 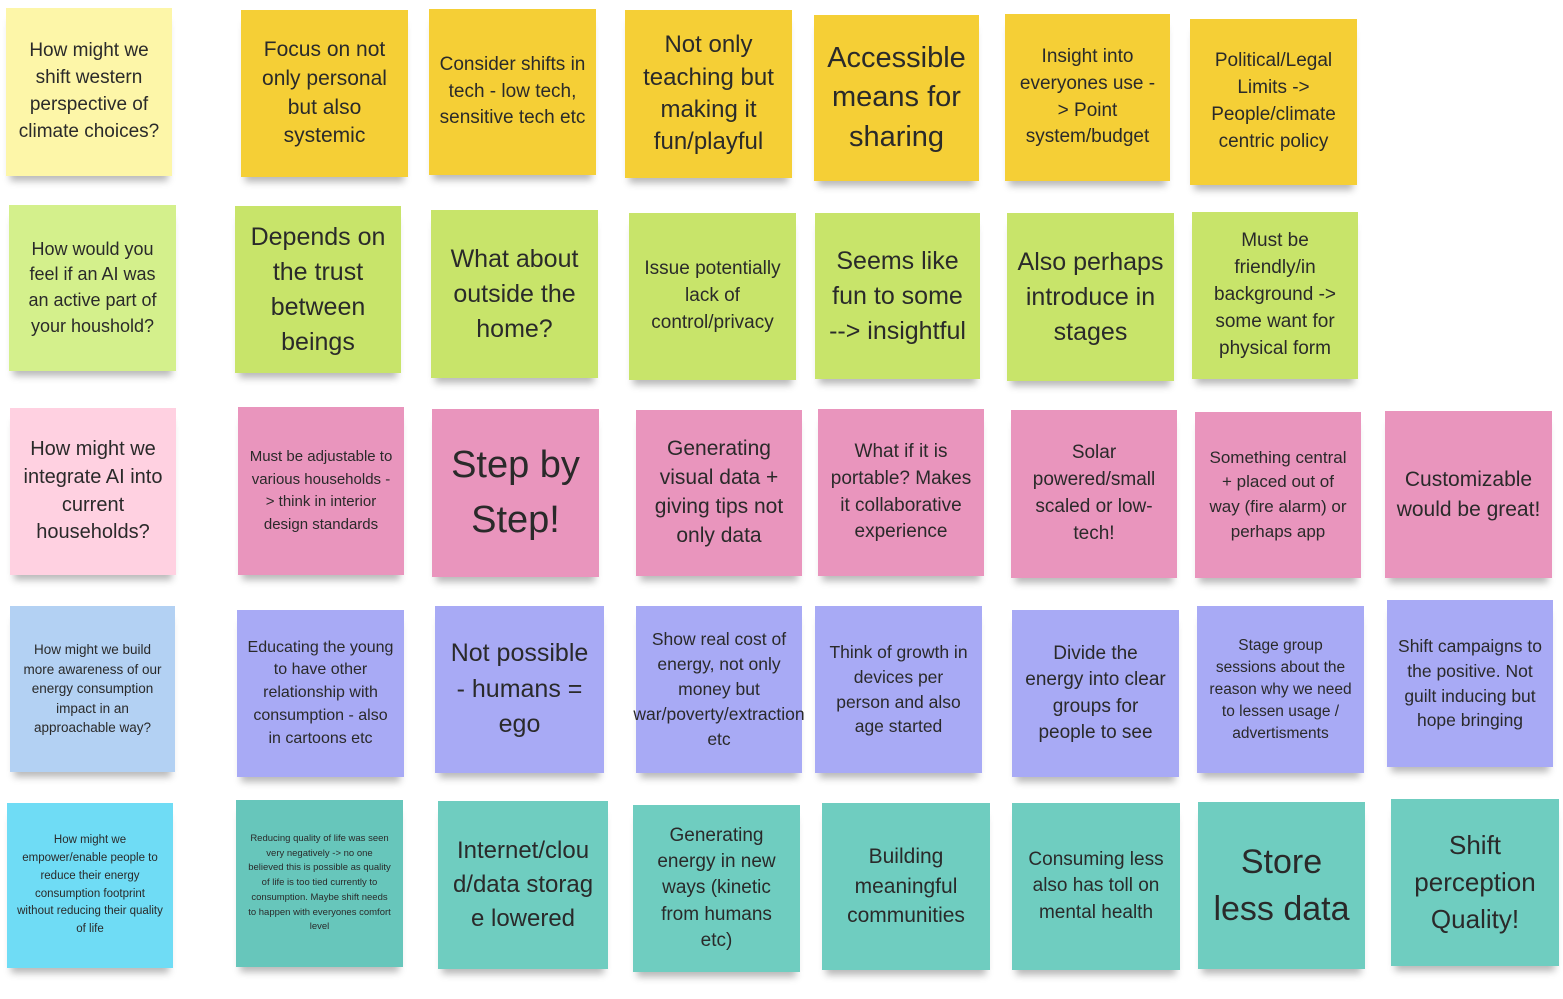 I want to click on sticky-note: Solar powered/small scaled or low-tech!, so click(x=1094, y=494).